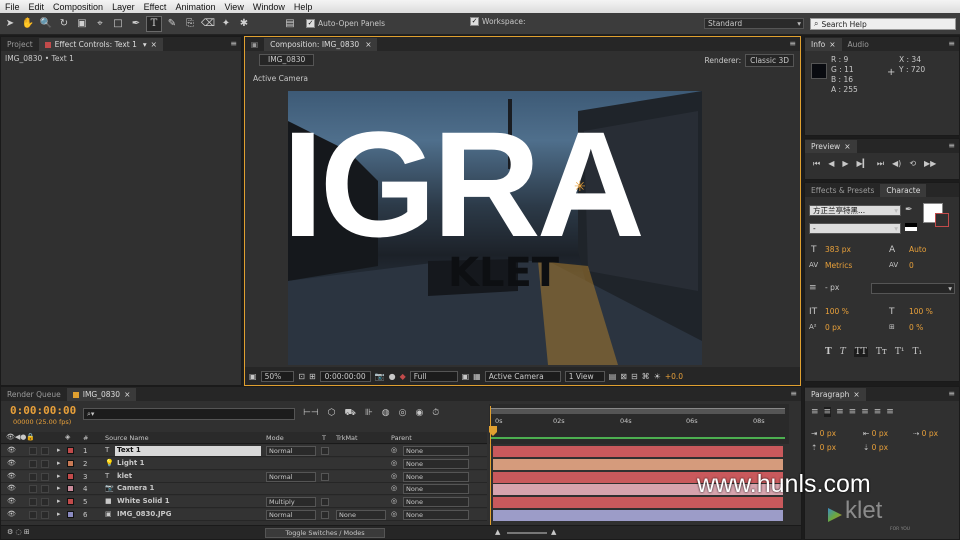 Image resolution: width=960 pixels, height=540 pixels. I want to click on stroke-width-value: - px, so click(832, 287).